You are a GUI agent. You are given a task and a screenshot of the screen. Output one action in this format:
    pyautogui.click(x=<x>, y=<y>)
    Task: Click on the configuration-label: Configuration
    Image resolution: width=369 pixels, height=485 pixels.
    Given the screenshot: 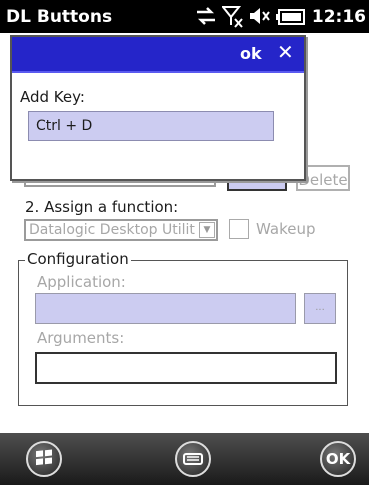 What is the action you would take?
    pyautogui.click(x=78, y=259)
    